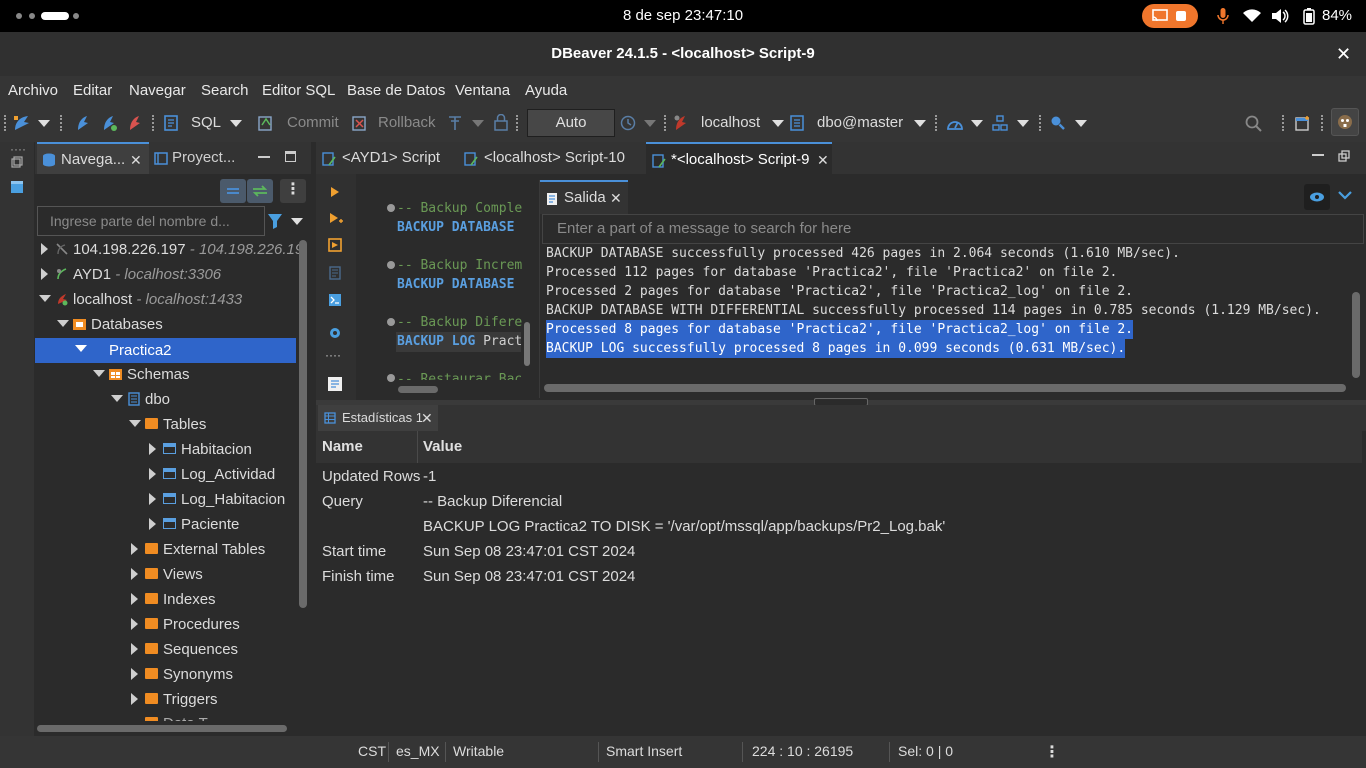 The width and height of the screenshot is (1366, 768). I want to click on battery-icon, so click(1309, 16).